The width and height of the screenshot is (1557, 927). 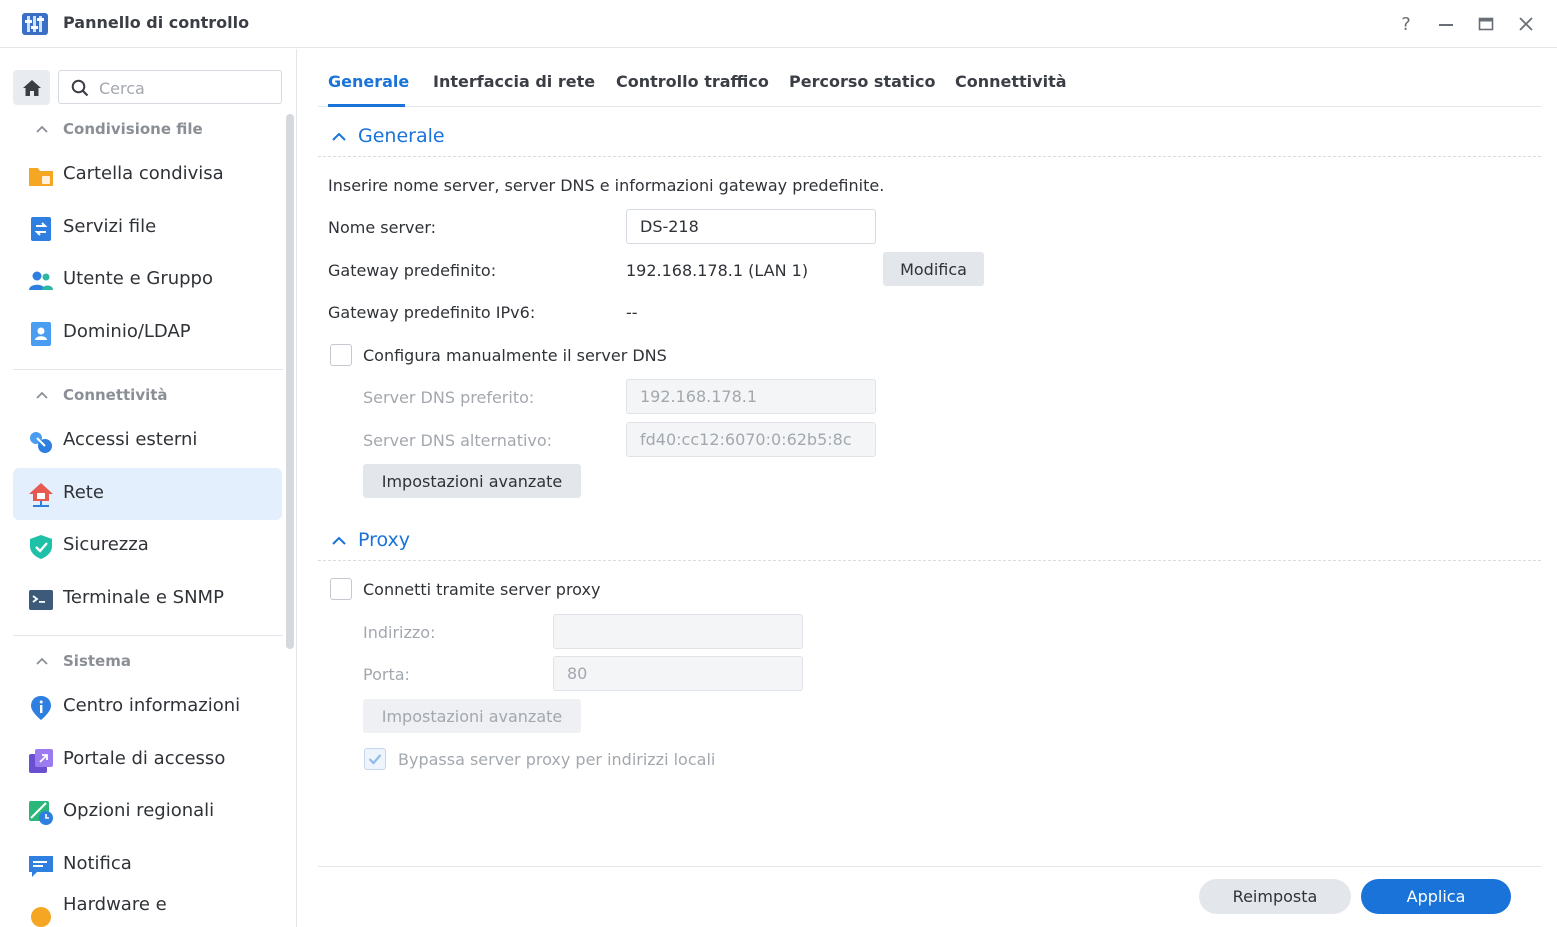 I want to click on apply-button: Applica, so click(x=1436, y=896).